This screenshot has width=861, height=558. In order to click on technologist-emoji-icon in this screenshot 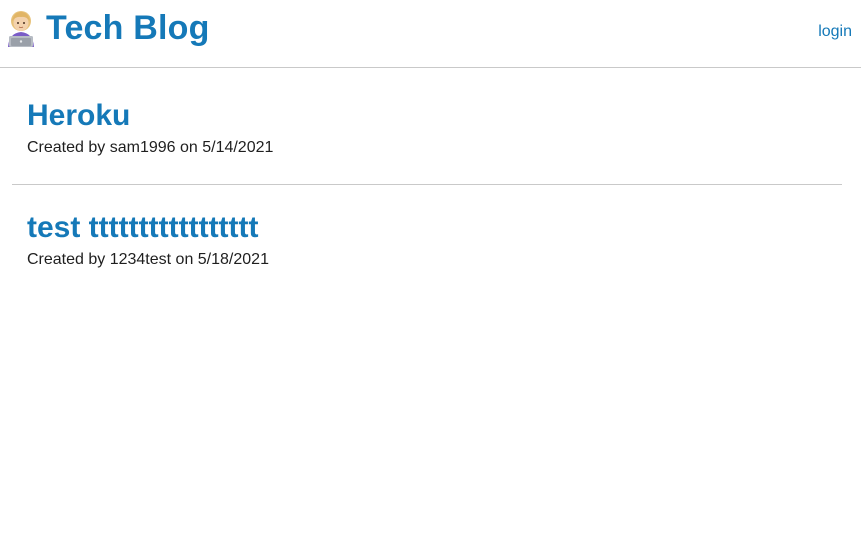, I will do `click(21, 28)`.